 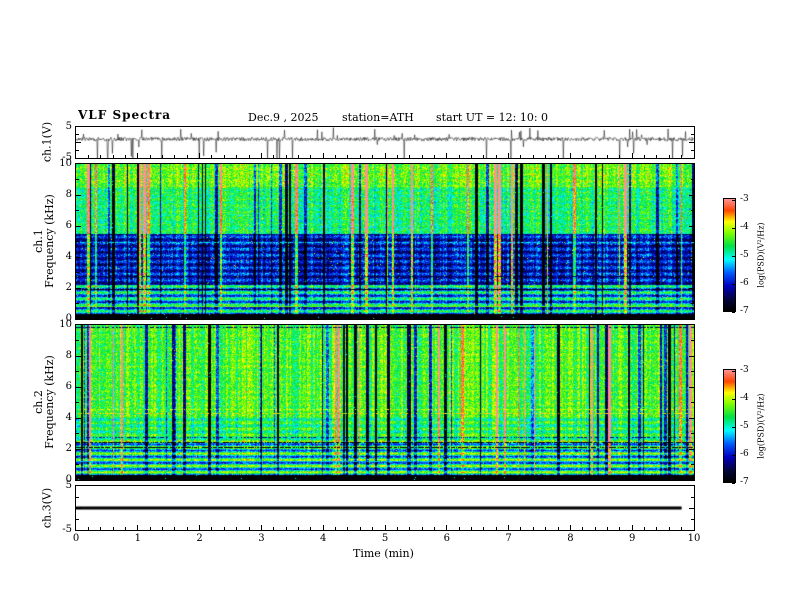 I want to click on tick-label: 6, so click(x=68, y=225).